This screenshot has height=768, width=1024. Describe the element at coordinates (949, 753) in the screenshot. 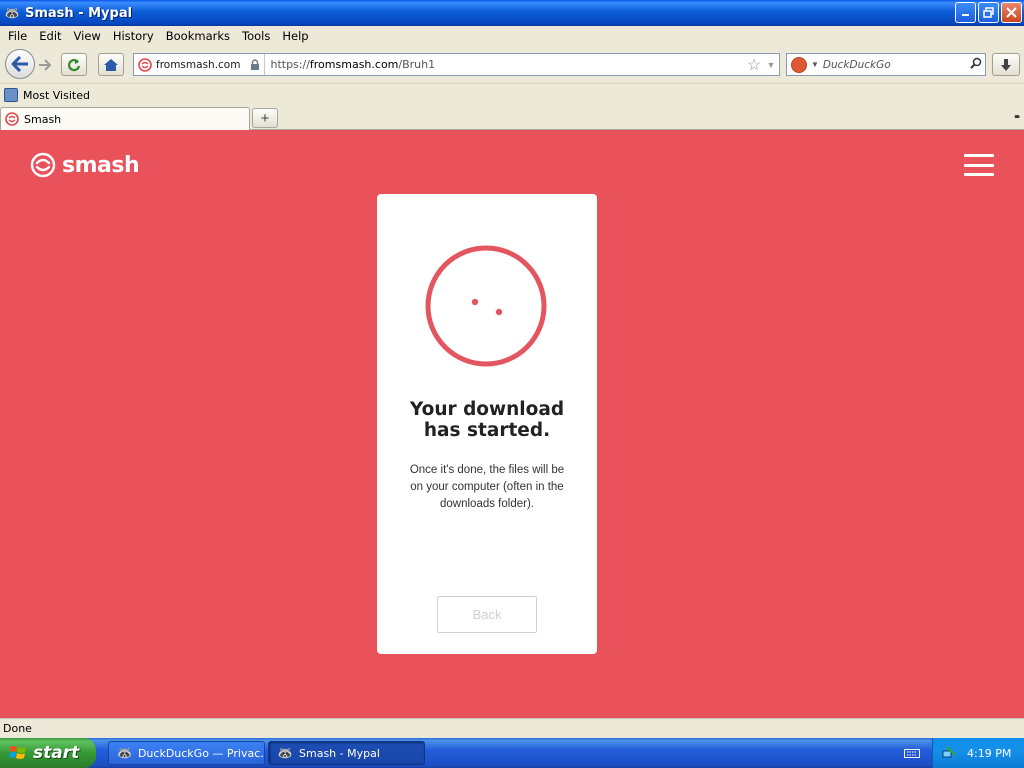

I see `network-icon` at that location.